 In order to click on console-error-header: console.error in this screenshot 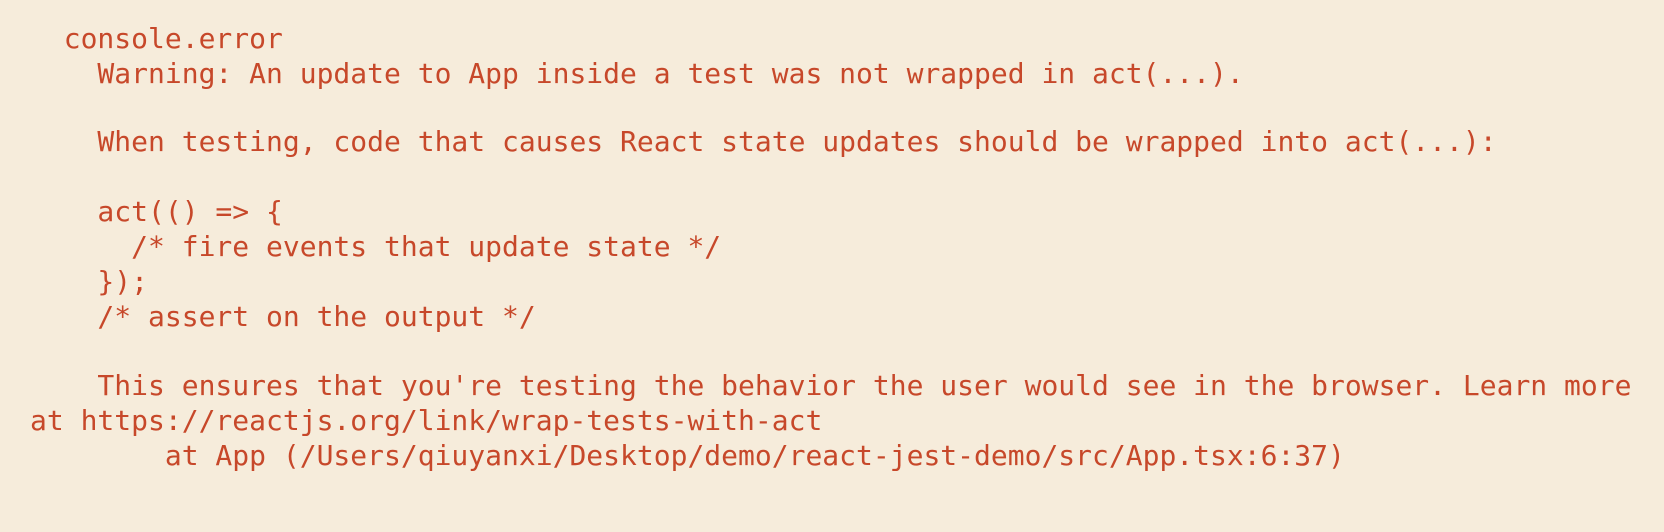, I will do `click(156, 38)`.